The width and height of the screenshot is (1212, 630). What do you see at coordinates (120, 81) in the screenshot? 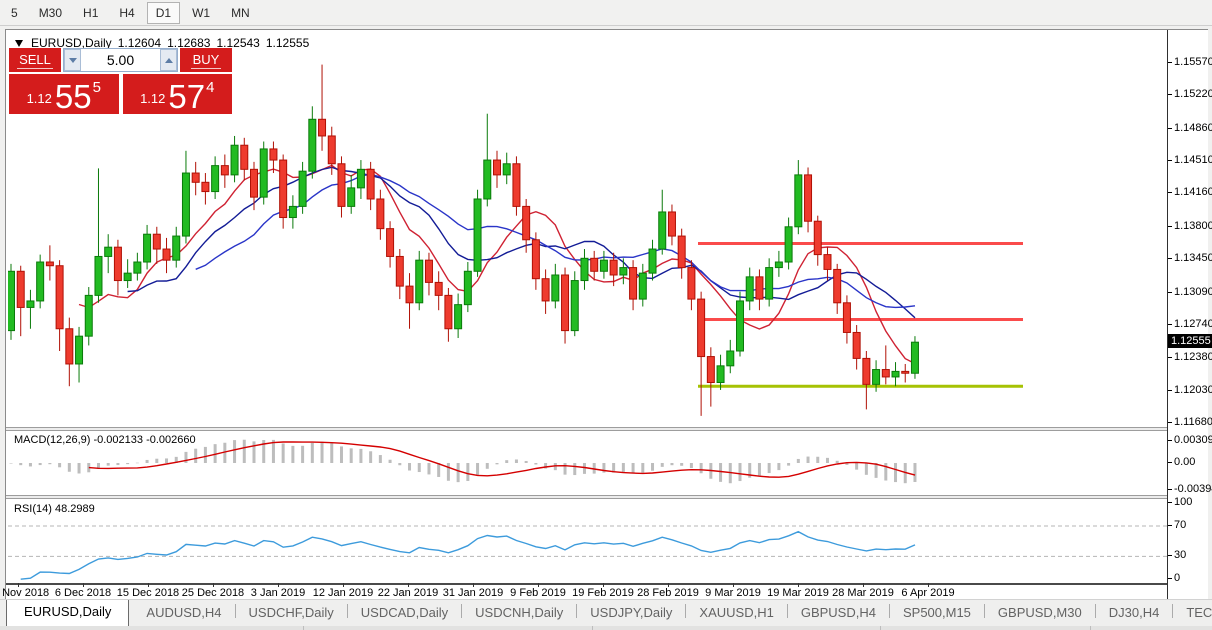
I see `one-click-trade-panel: SELL BUY 1.12 55 5 1.12` at bounding box center [120, 81].